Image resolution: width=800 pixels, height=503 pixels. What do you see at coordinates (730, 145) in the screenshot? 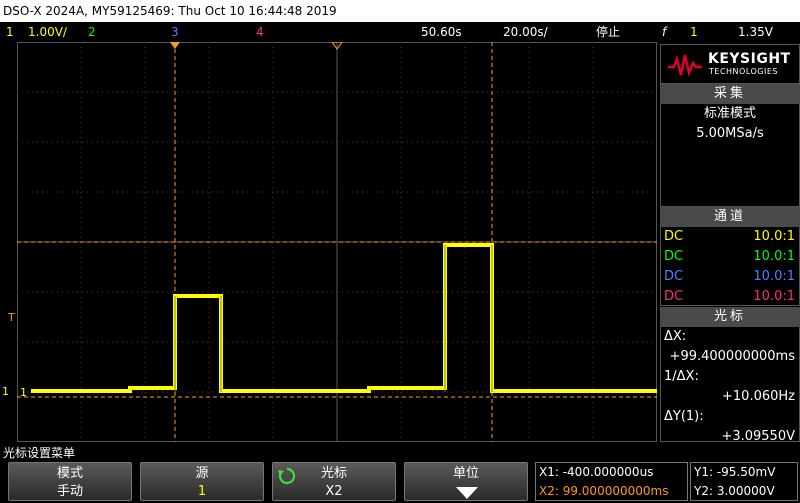
I see `acquire-panel: 采集 标准模式 5.00MSa/s` at bounding box center [730, 145].